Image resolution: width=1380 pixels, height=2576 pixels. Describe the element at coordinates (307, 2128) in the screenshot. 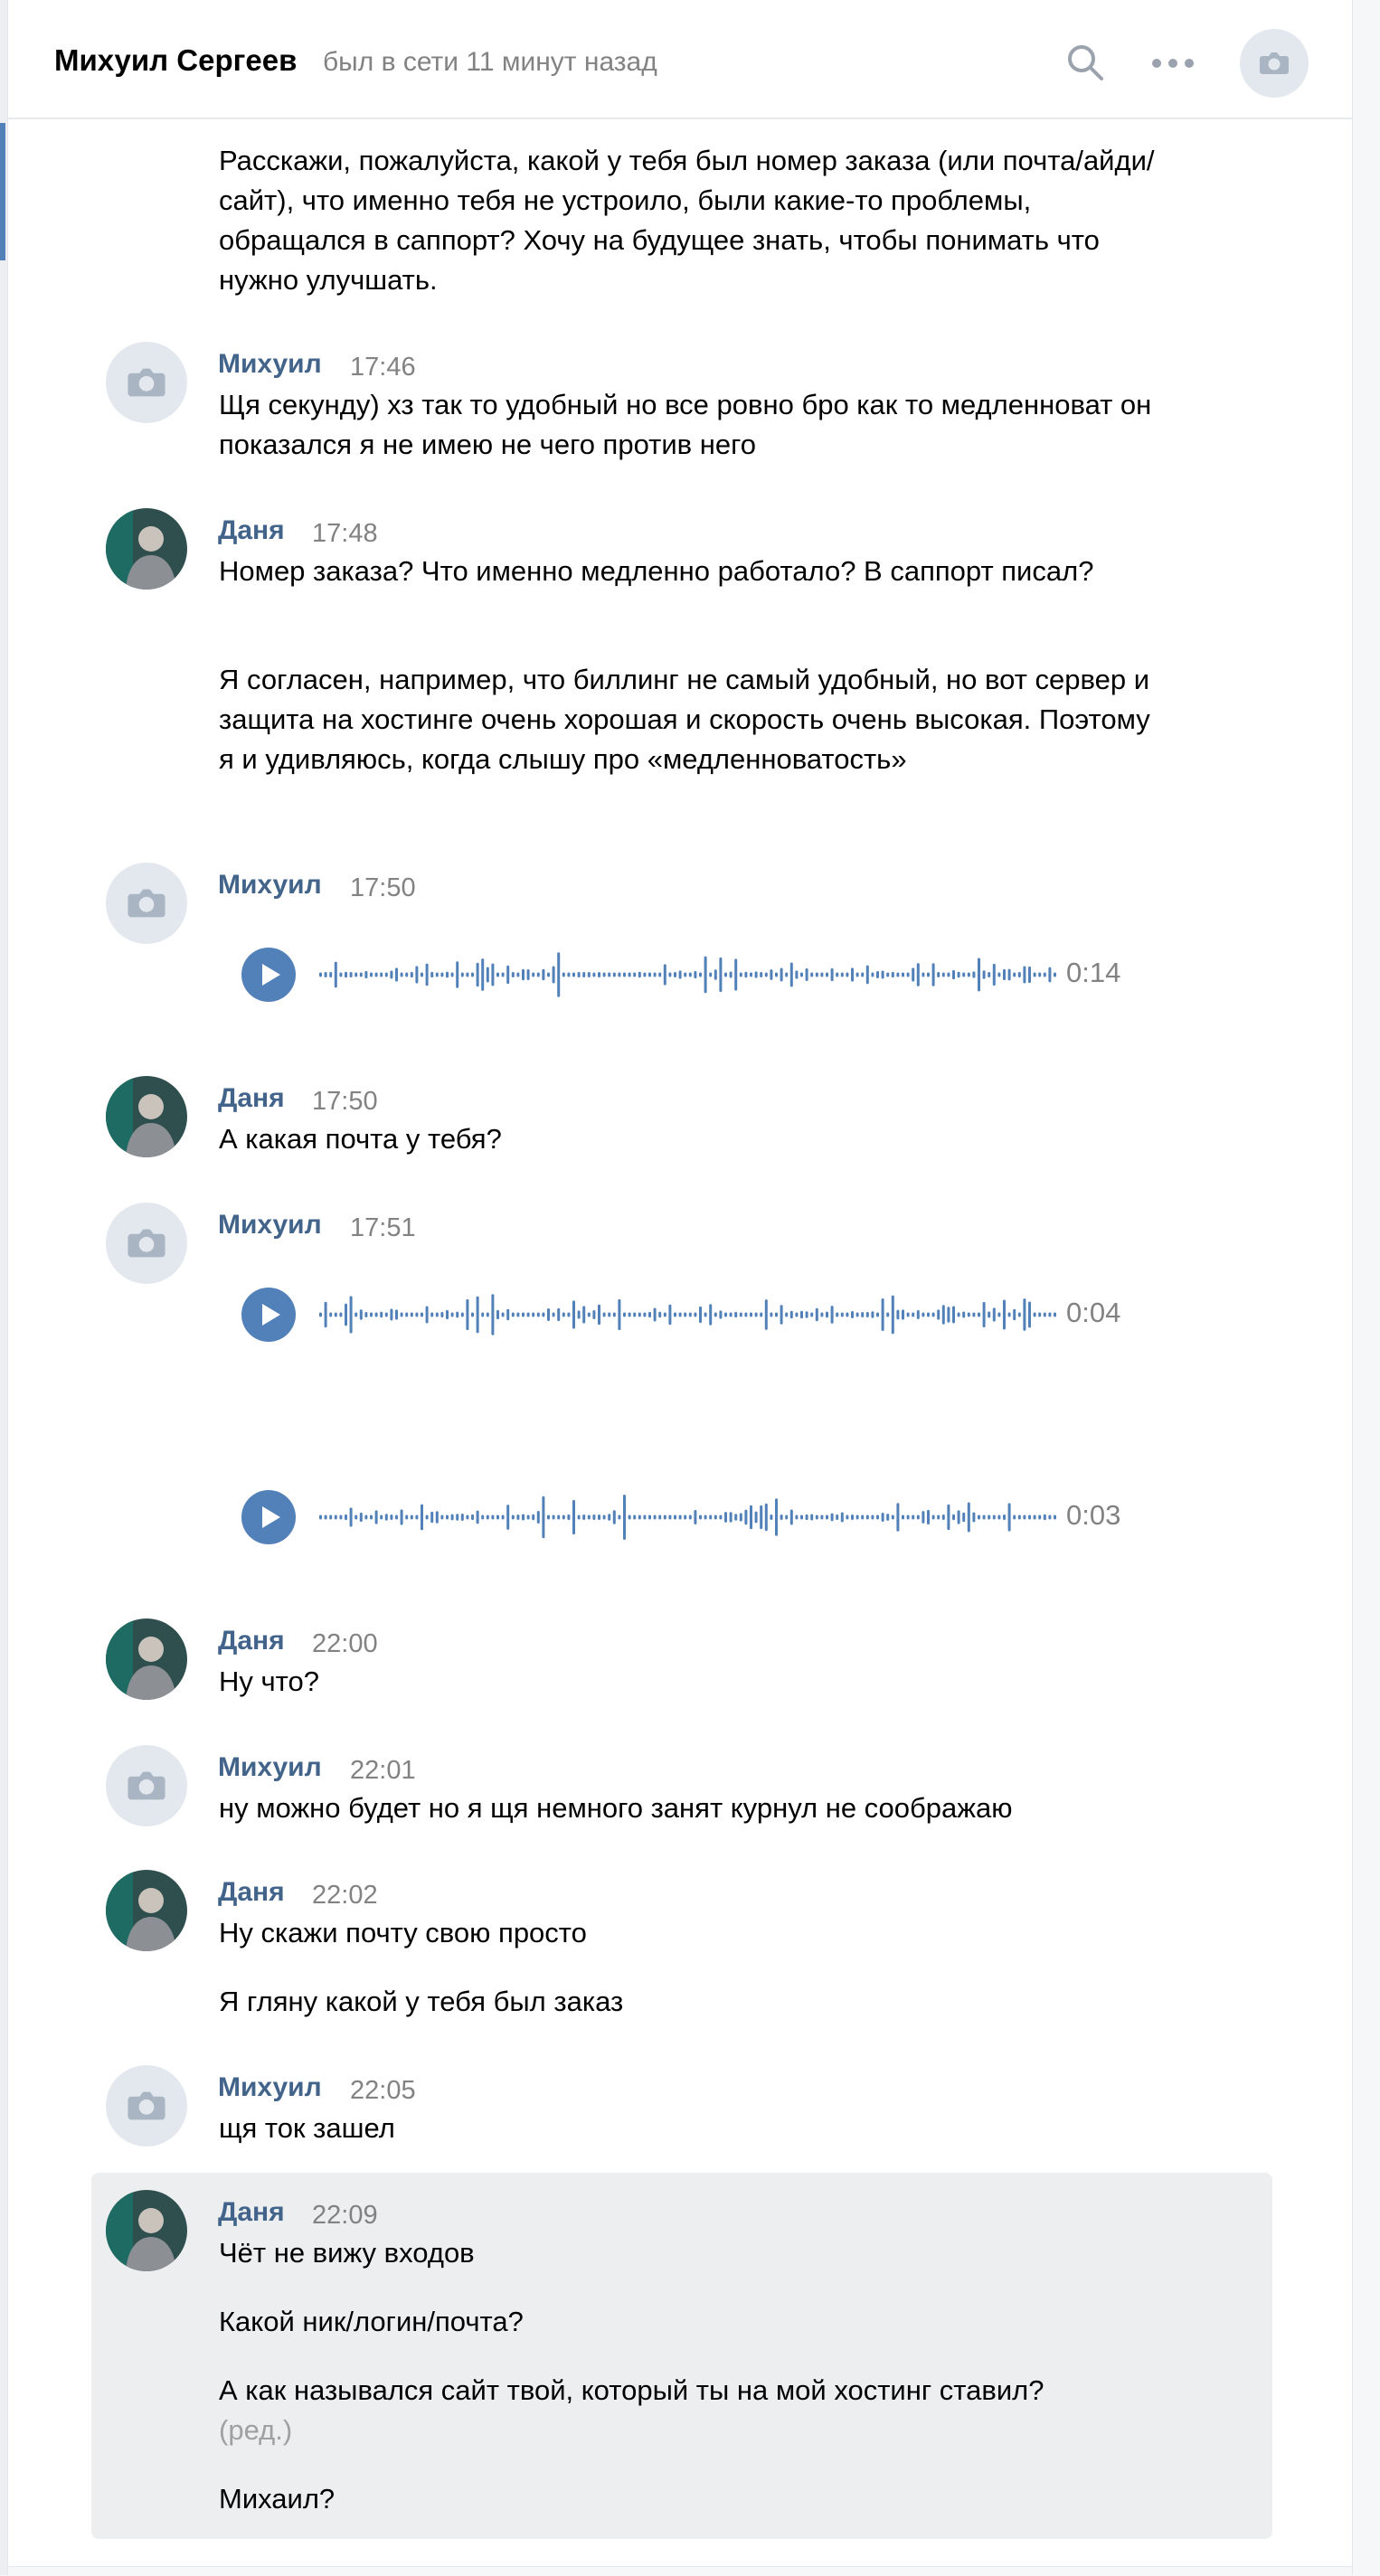

I see `message-text: щя ток зашел` at that location.